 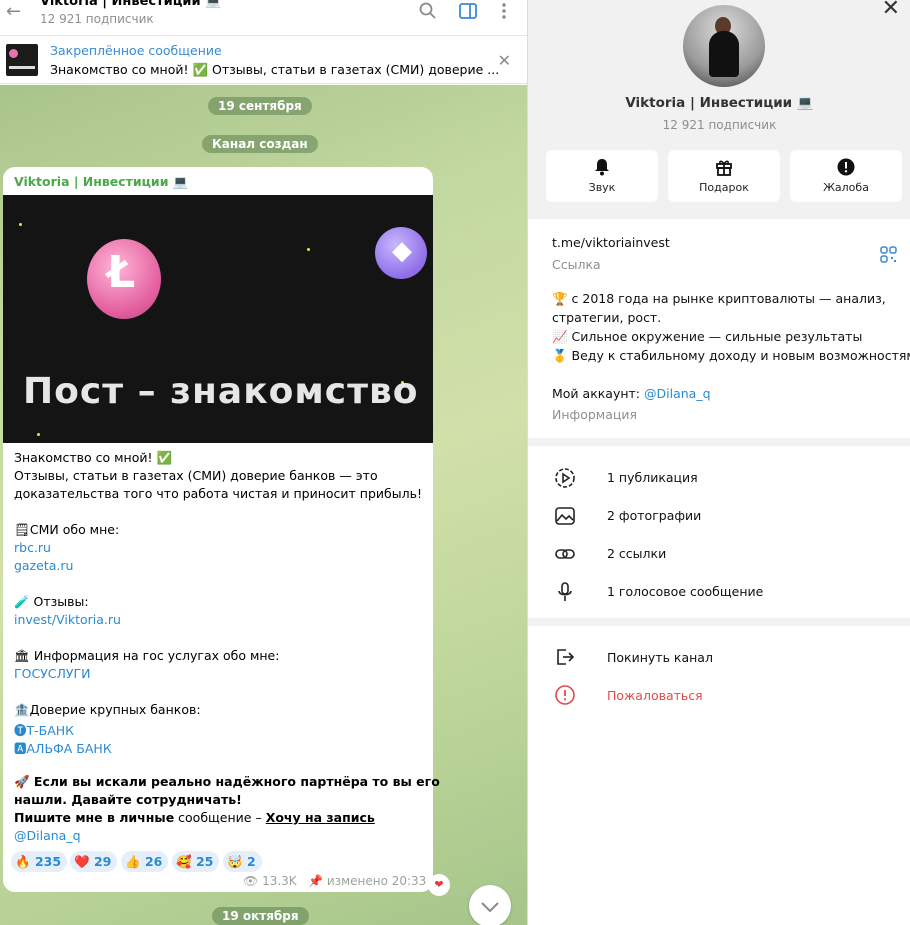 I want to click on info-label: Информация, so click(x=595, y=414).